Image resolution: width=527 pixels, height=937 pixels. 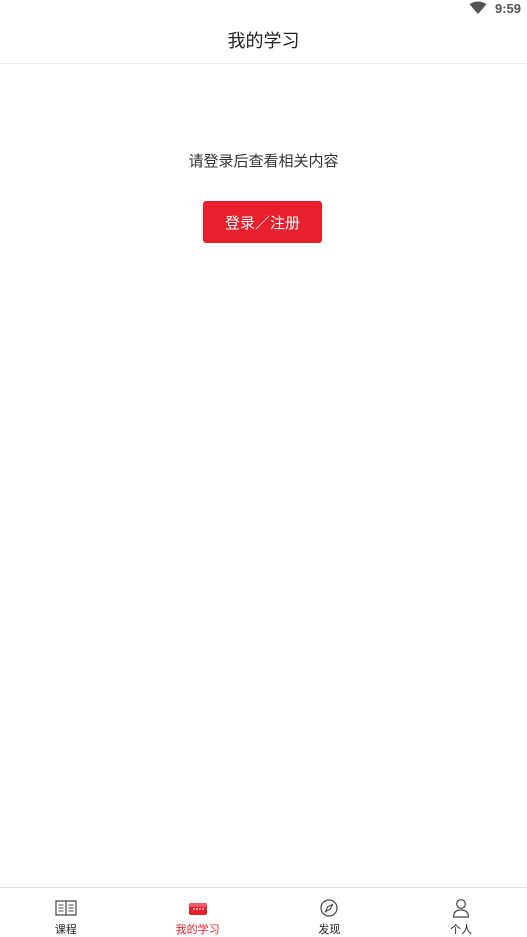 I want to click on header: 我的学习, so click(x=263, y=40).